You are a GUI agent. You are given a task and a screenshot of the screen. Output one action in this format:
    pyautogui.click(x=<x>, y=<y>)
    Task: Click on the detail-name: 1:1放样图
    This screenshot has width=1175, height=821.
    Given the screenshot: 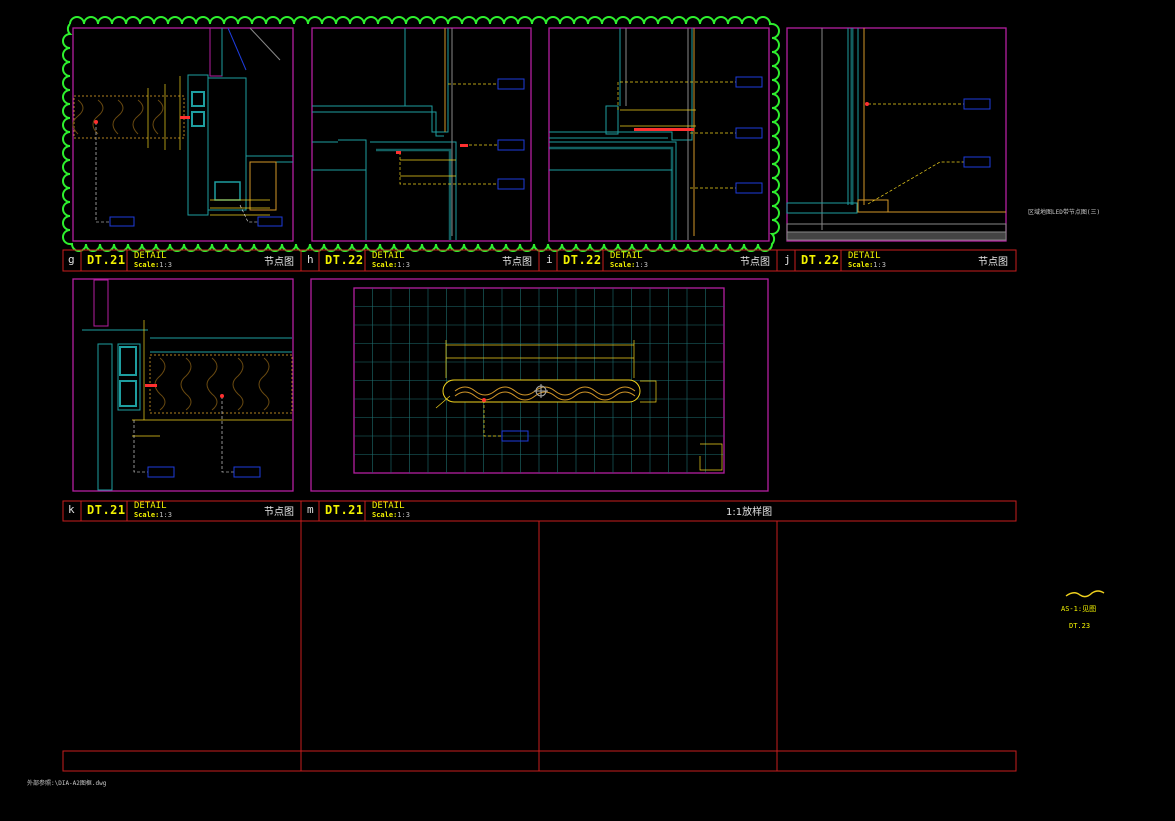 What is the action you would take?
    pyautogui.click(x=749, y=512)
    